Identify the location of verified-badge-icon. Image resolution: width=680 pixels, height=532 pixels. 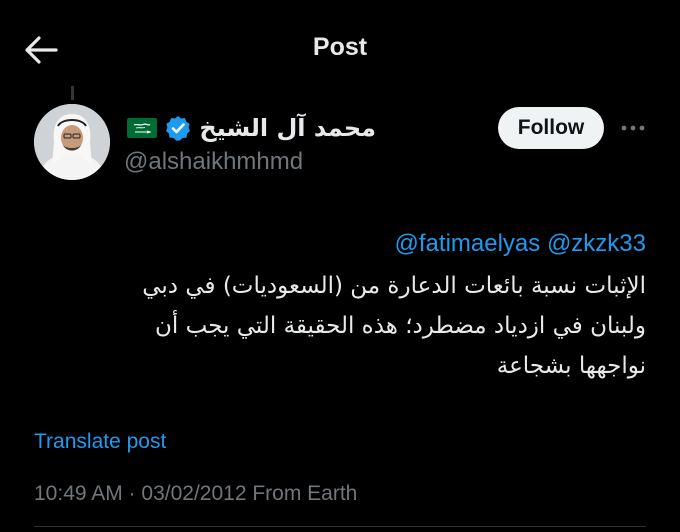
(178, 128).